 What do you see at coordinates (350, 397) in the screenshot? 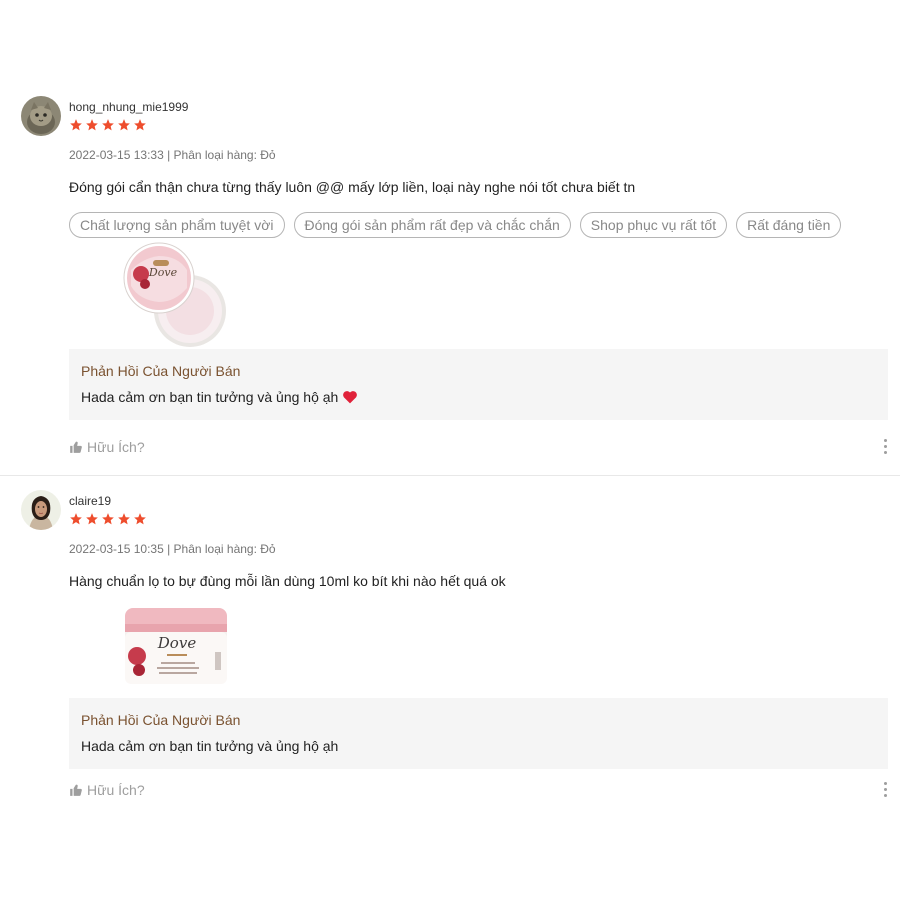
I see `heart-icon` at bounding box center [350, 397].